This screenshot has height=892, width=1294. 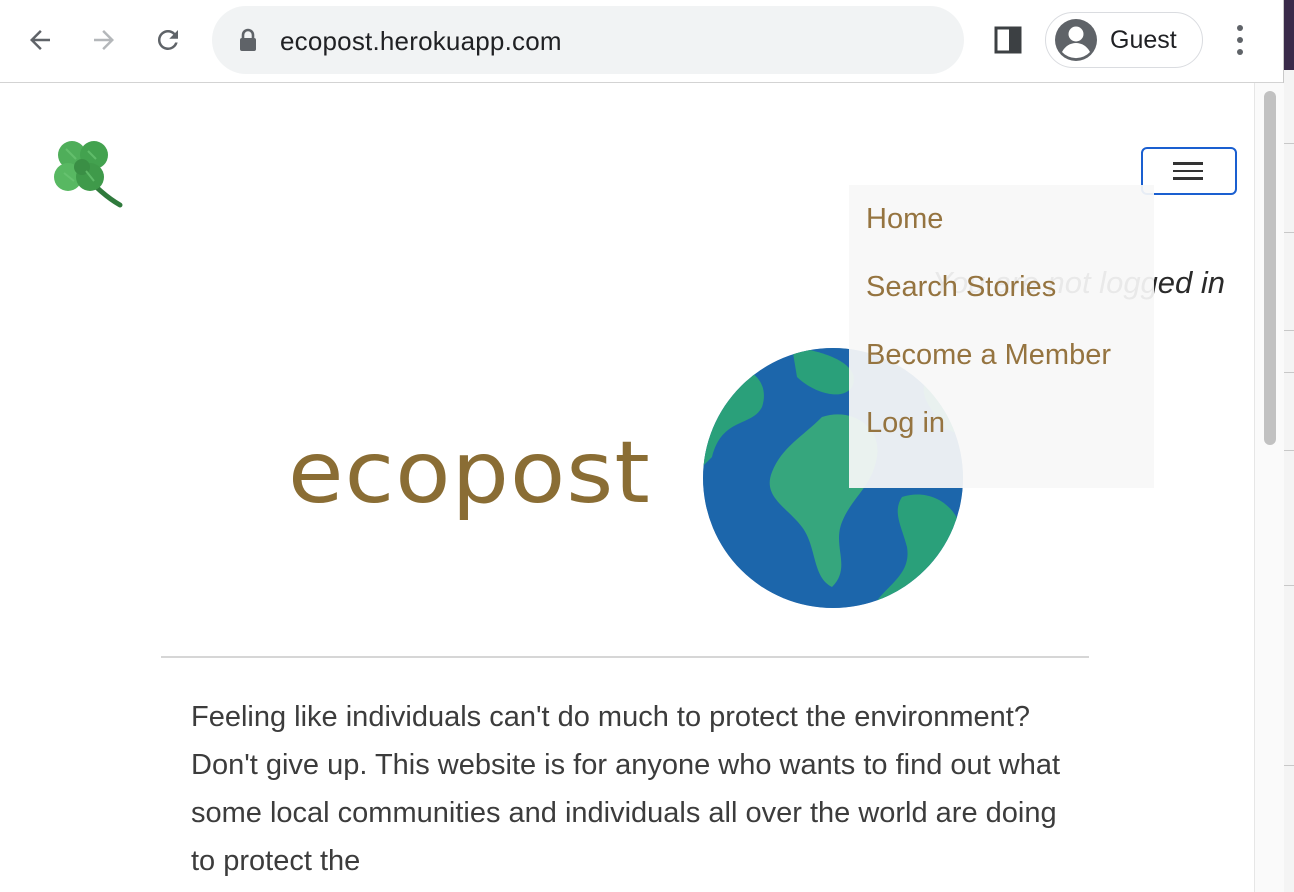 I want to click on section-divider, so click(x=625, y=657).